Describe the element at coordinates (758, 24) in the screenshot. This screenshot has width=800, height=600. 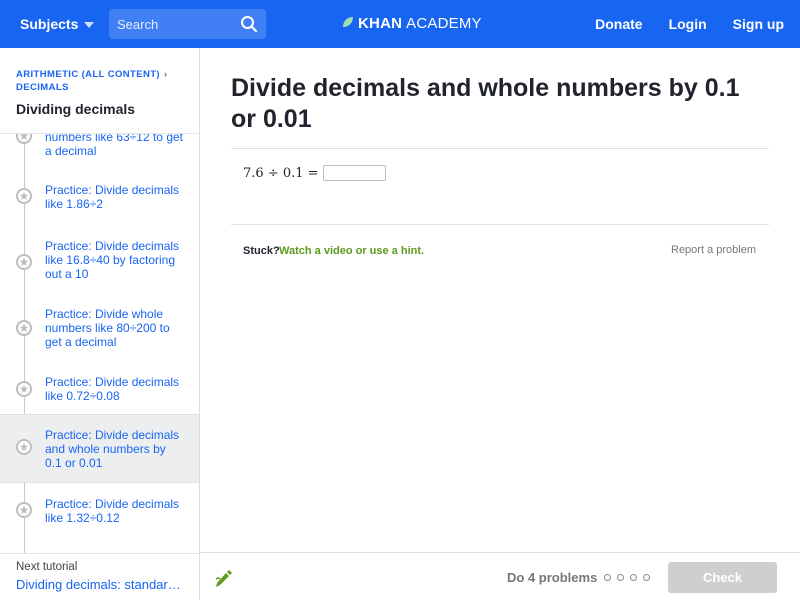
I see `signup-link: Sign up` at that location.